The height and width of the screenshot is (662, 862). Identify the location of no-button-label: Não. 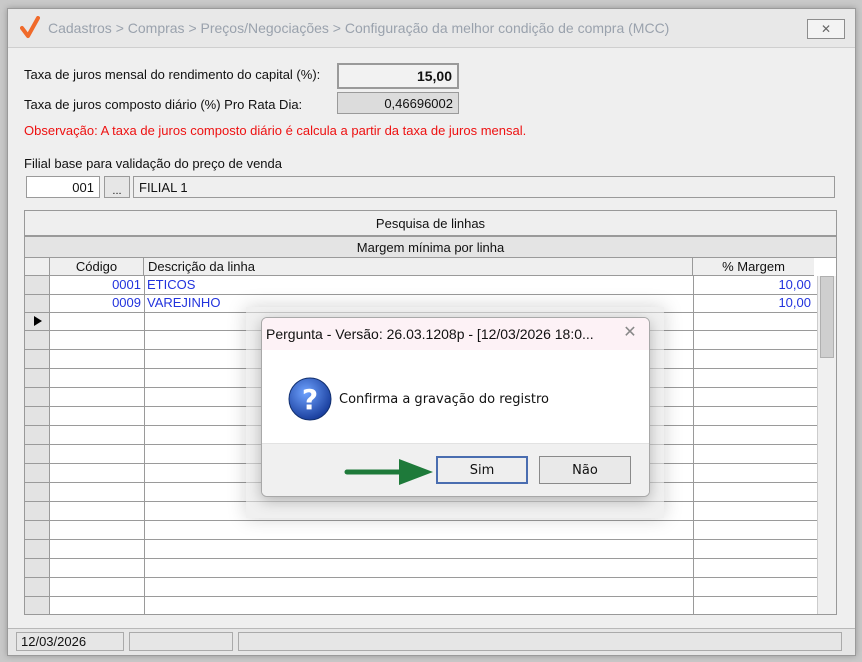
(585, 470).